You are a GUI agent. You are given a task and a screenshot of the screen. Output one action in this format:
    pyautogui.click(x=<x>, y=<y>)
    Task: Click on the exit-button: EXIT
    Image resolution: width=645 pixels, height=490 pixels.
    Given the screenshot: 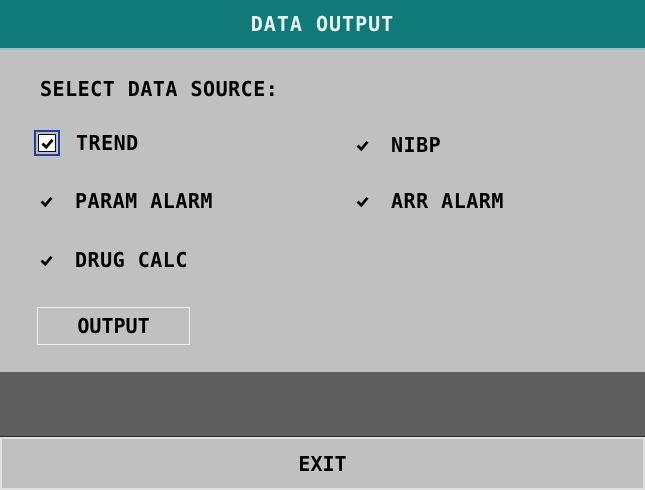 What is the action you would take?
    pyautogui.click(x=322, y=463)
    